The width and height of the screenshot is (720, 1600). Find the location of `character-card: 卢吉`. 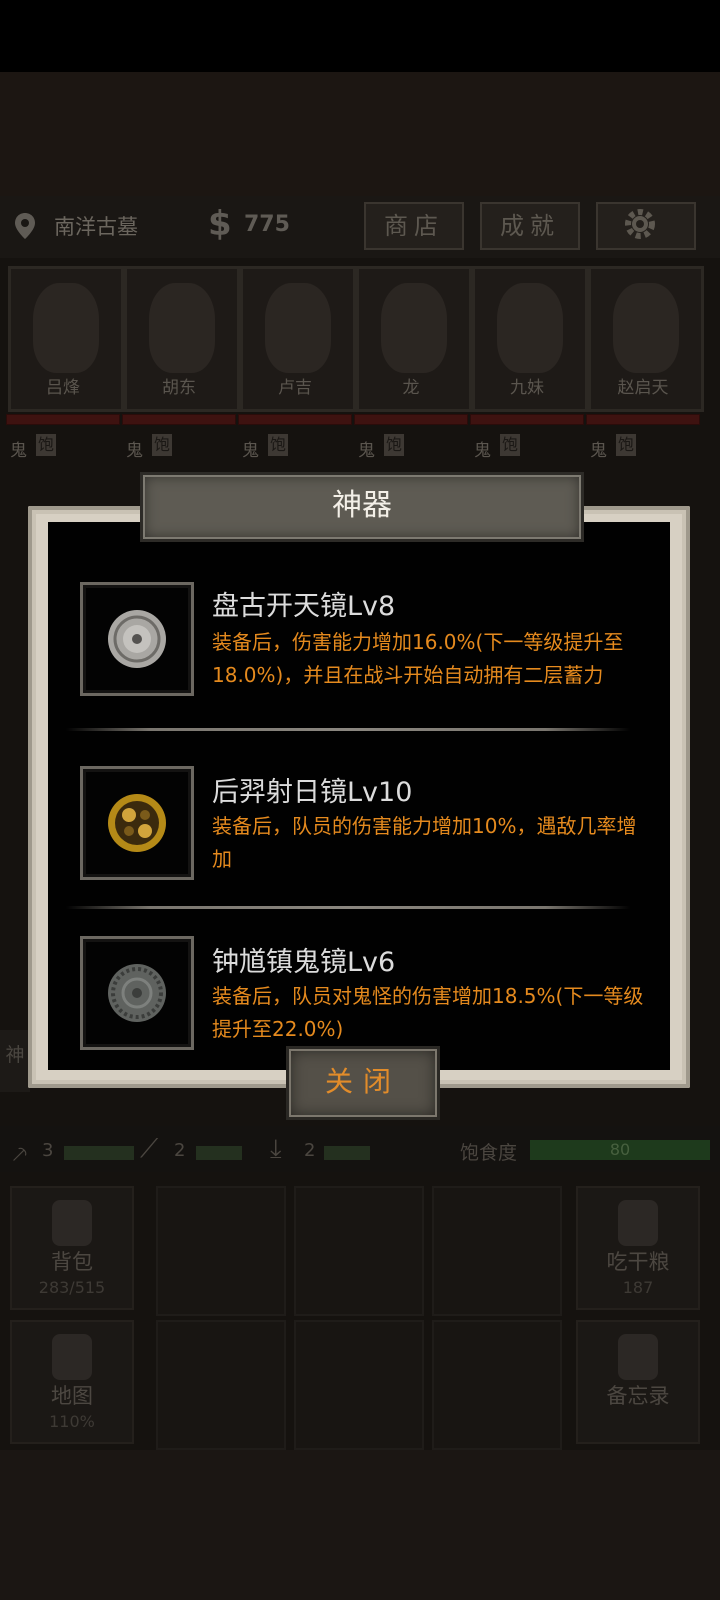

character-card: 卢吉 is located at coordinates (298, 339).